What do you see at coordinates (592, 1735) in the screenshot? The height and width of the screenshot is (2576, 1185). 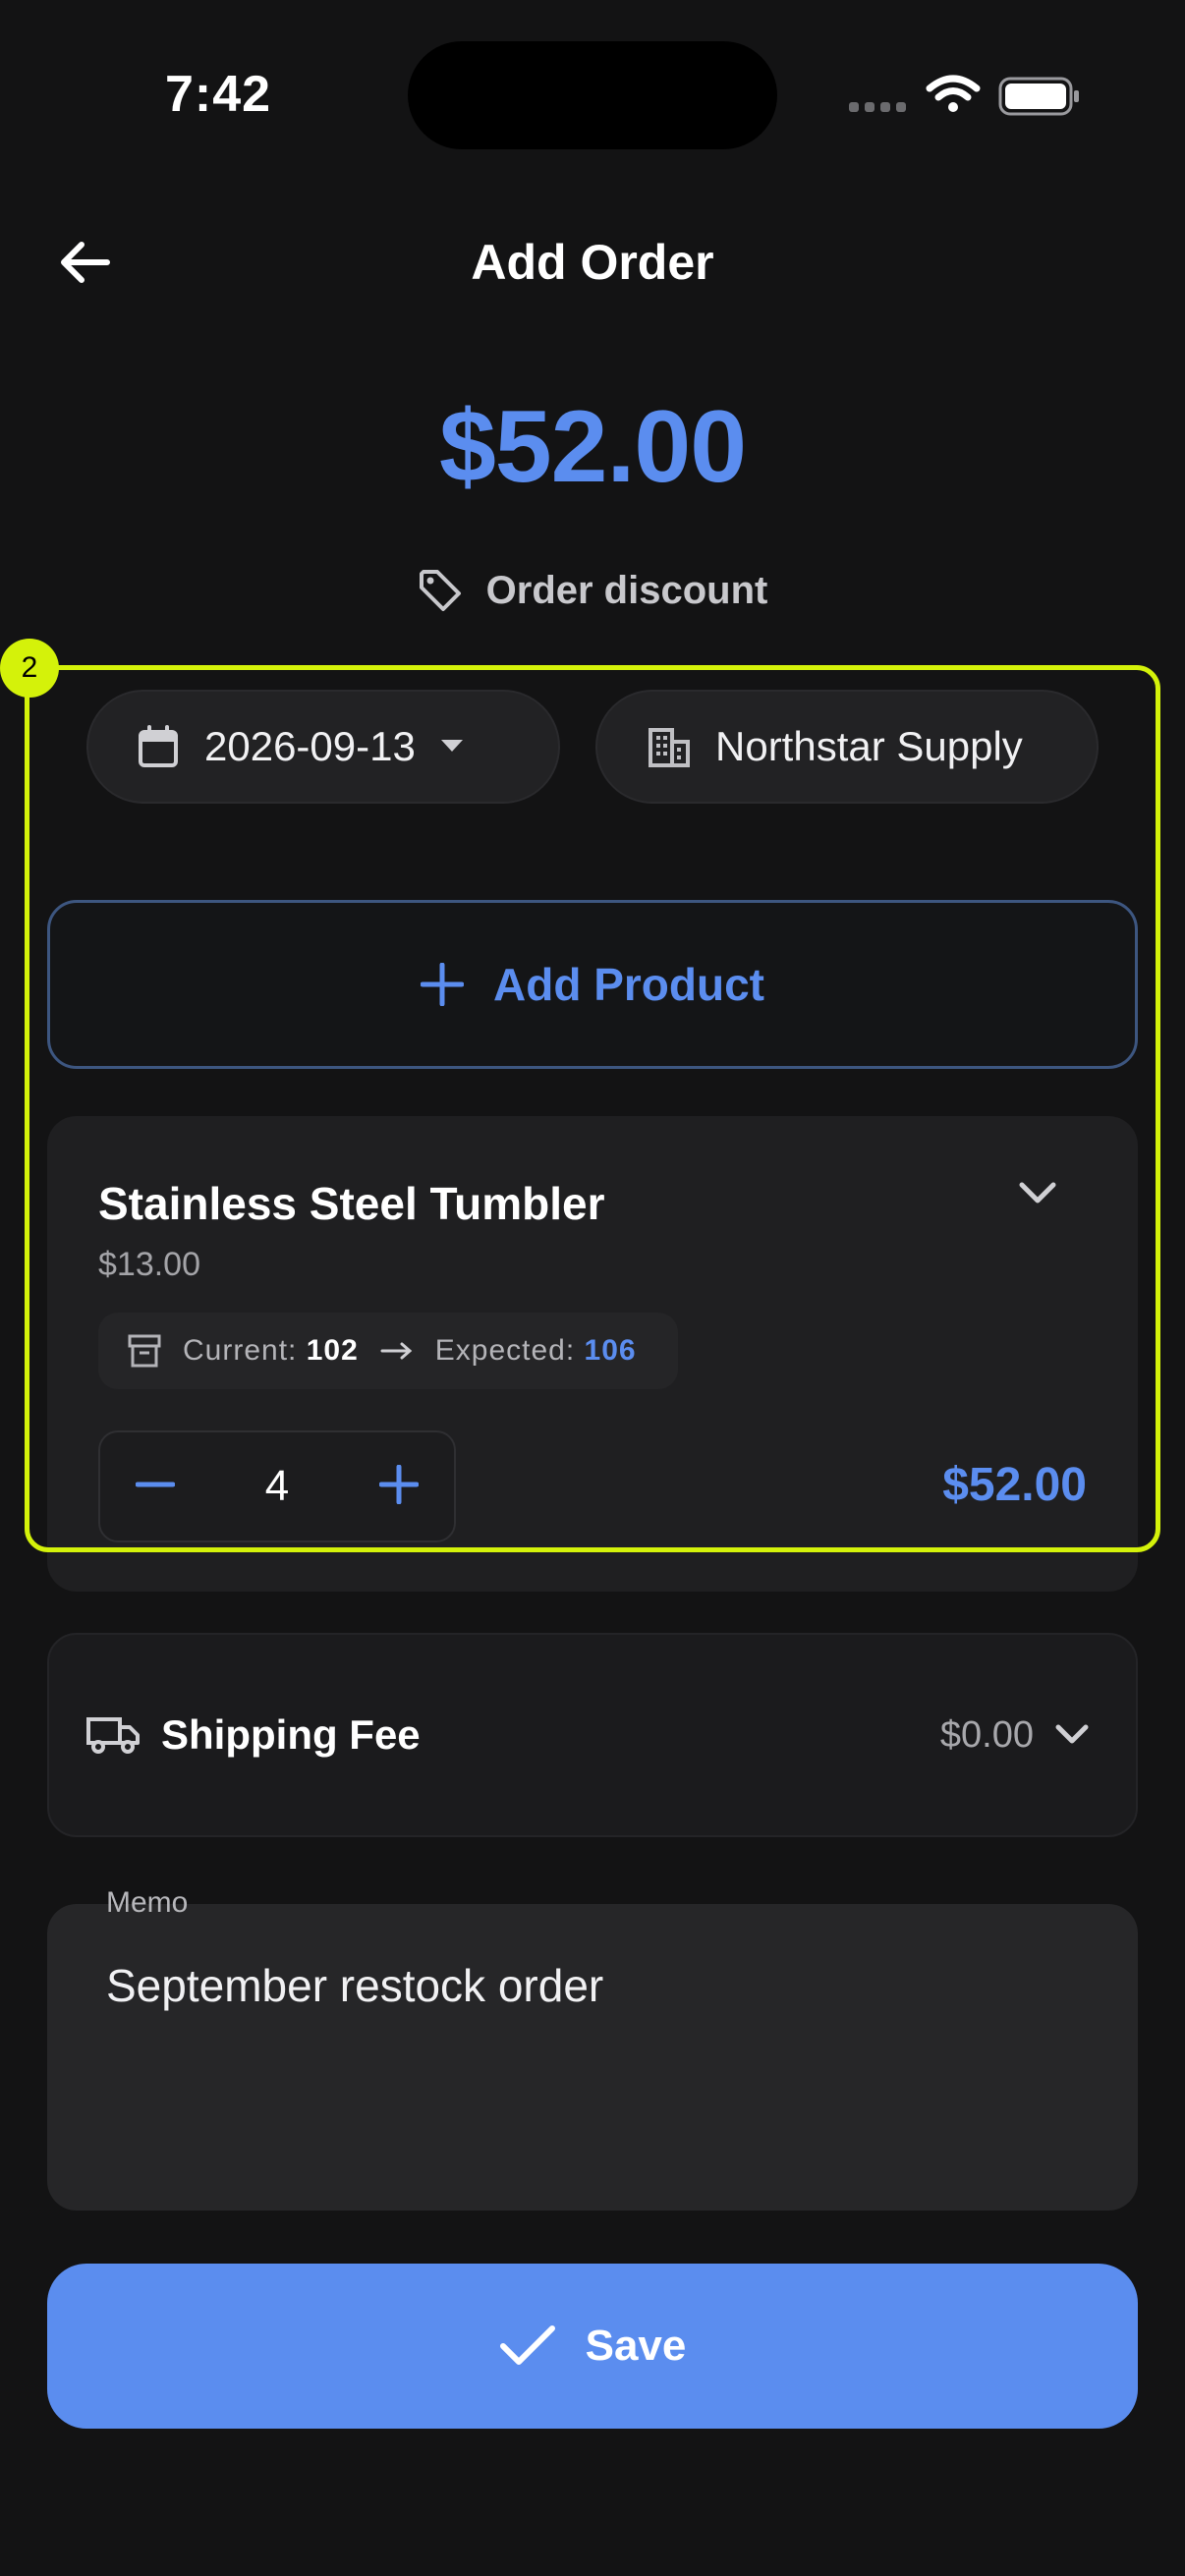 I see `shipping-fee-row: Shipping Fee $0.00` at bounding box center [592, 1735].